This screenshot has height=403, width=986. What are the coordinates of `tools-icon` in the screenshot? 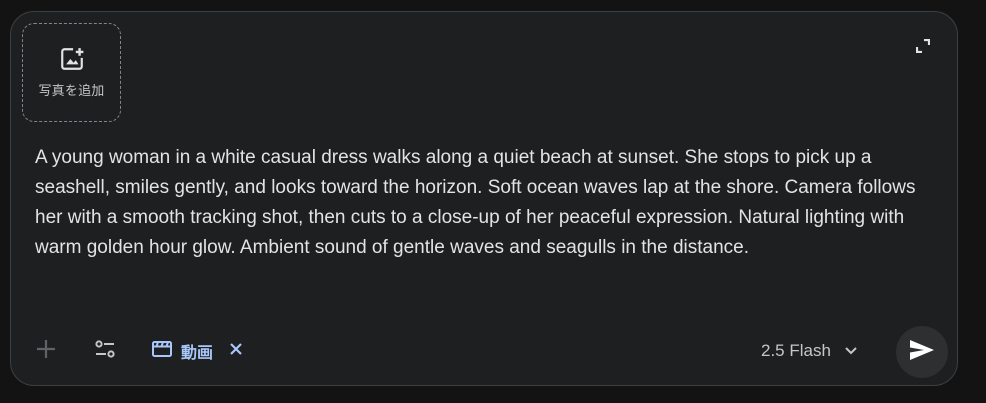 It's located at (105, 351).